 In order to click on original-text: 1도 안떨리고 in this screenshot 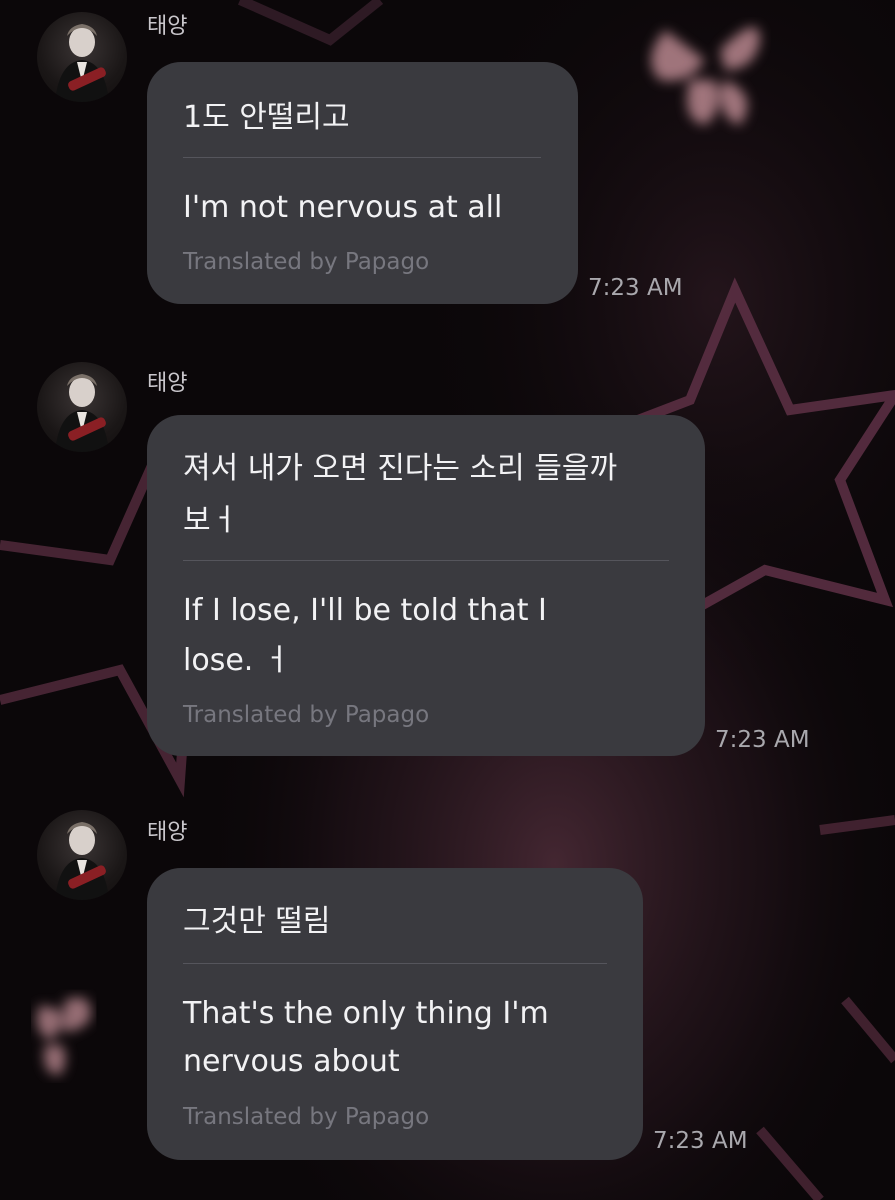, I will do `click(266, 117)`.